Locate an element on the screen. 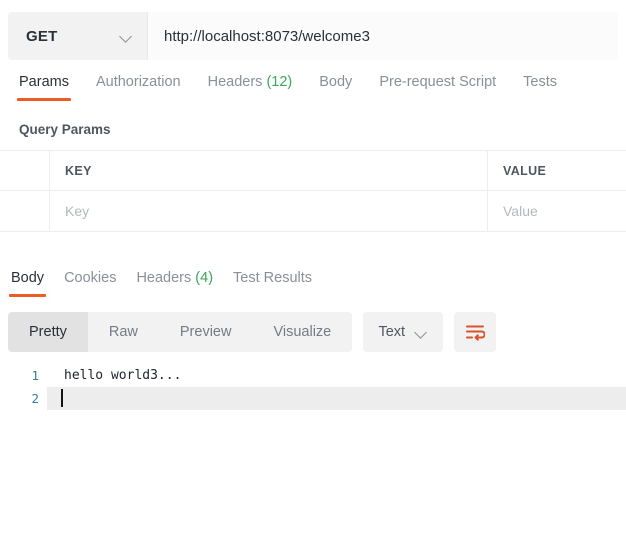 Image resolution: width=626 pixels, height=548 pixels. view-mode-group: Pretty Raw Preview Visualize is located at coordinates (180, 332).